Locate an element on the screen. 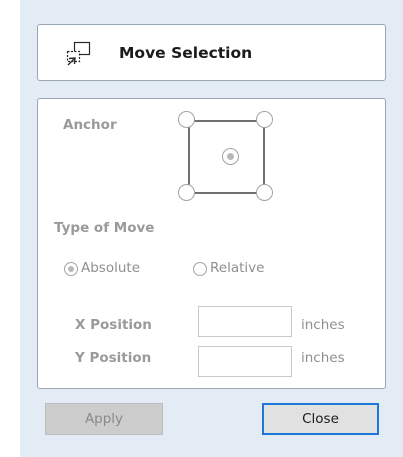 This screenshot has width=403, height=457. relative-label: Relative is located at coordinates (237, 268).